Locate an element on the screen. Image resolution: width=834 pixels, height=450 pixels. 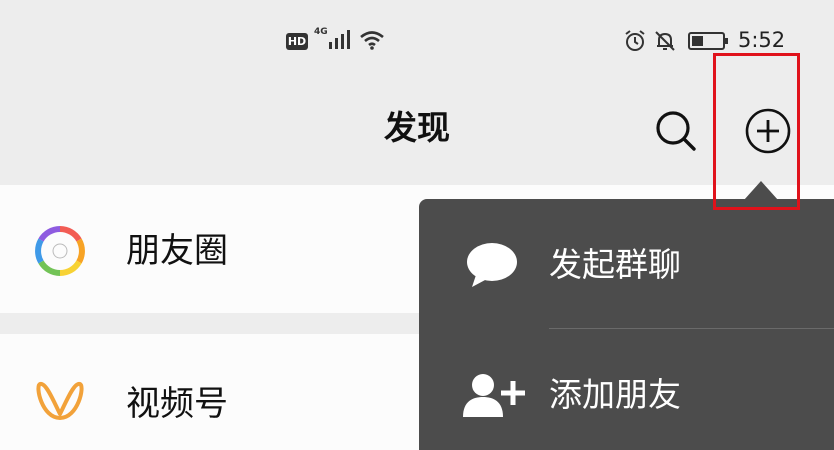
signal-icon is located at coordinates (339, 39).